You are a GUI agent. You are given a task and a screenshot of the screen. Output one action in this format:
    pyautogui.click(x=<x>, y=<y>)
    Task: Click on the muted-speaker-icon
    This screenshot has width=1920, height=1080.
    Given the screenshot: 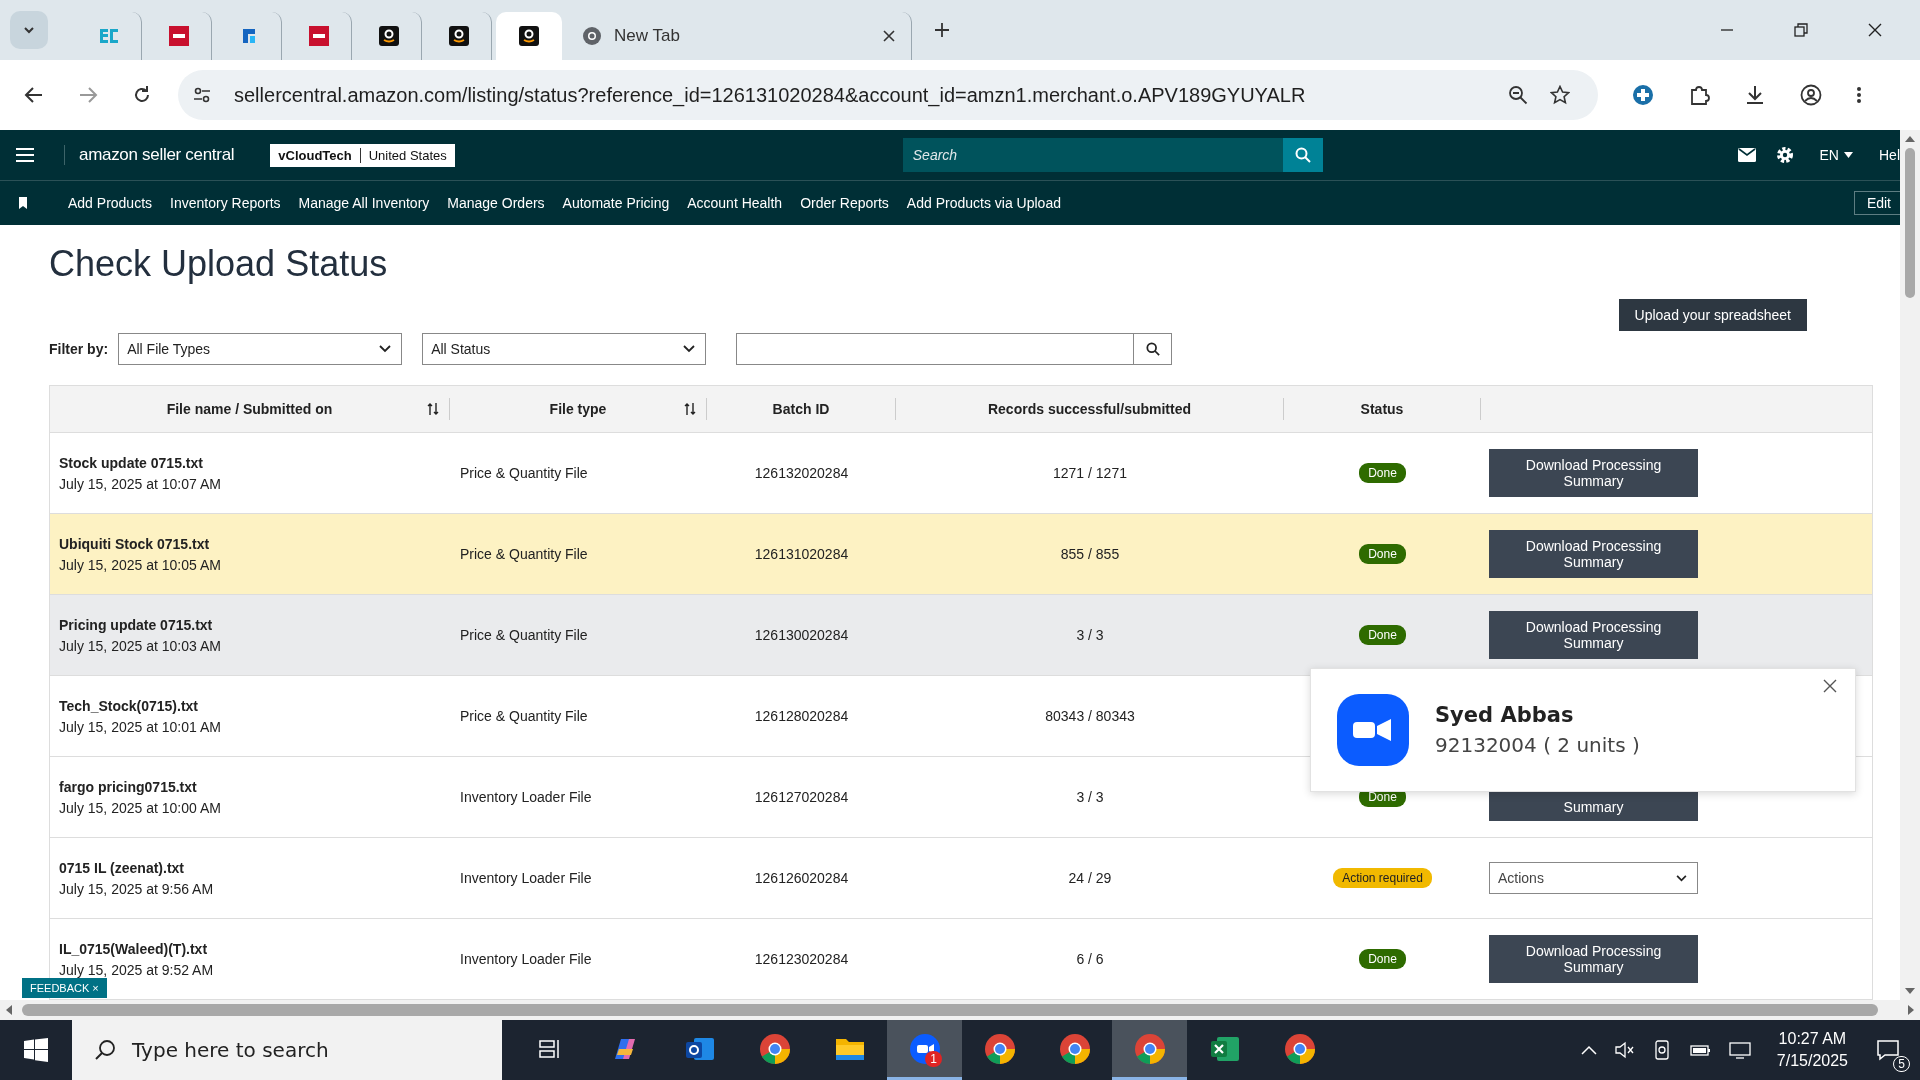 What is the action you would take?
    pyautogui.click(x=1624, y=1050)
    